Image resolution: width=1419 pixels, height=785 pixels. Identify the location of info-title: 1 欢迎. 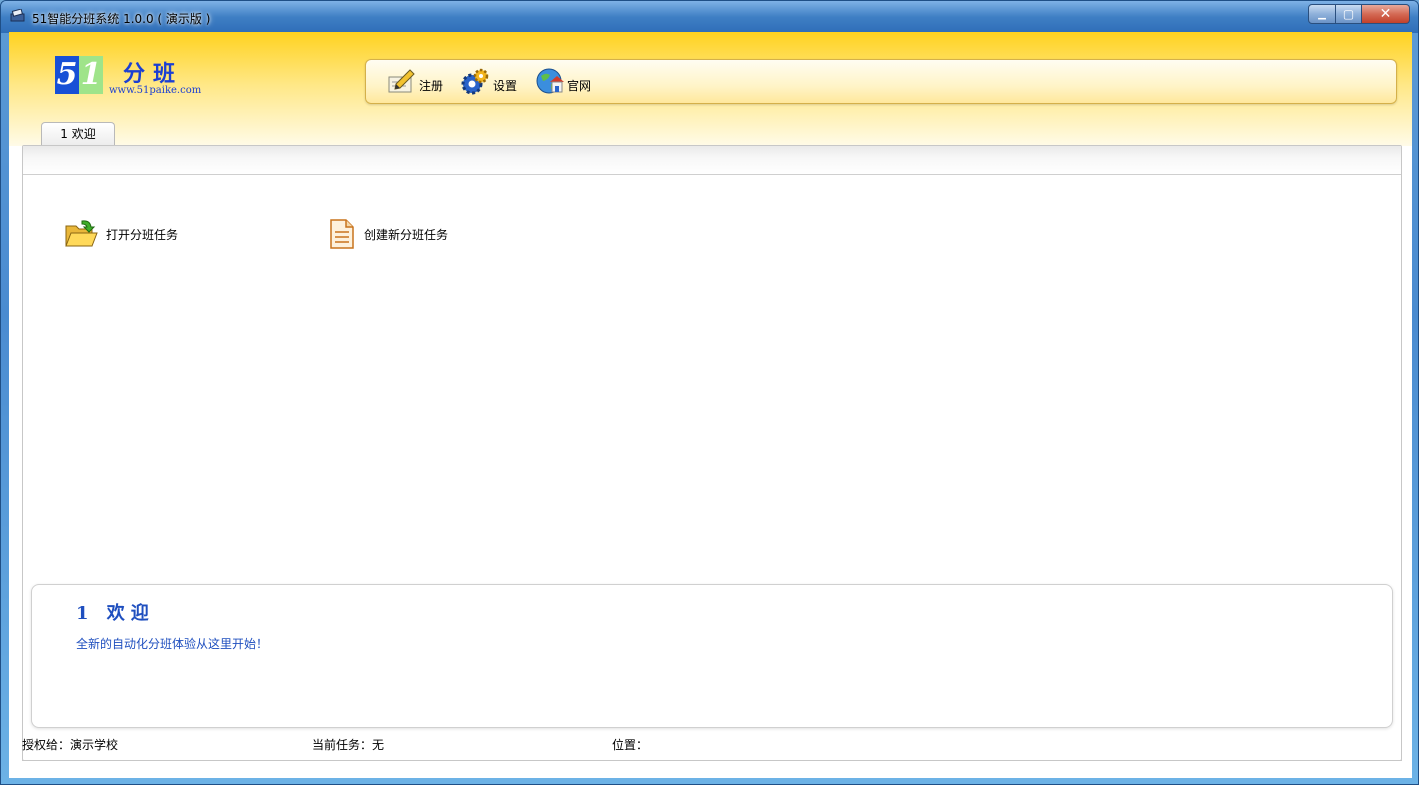
(115, 612).